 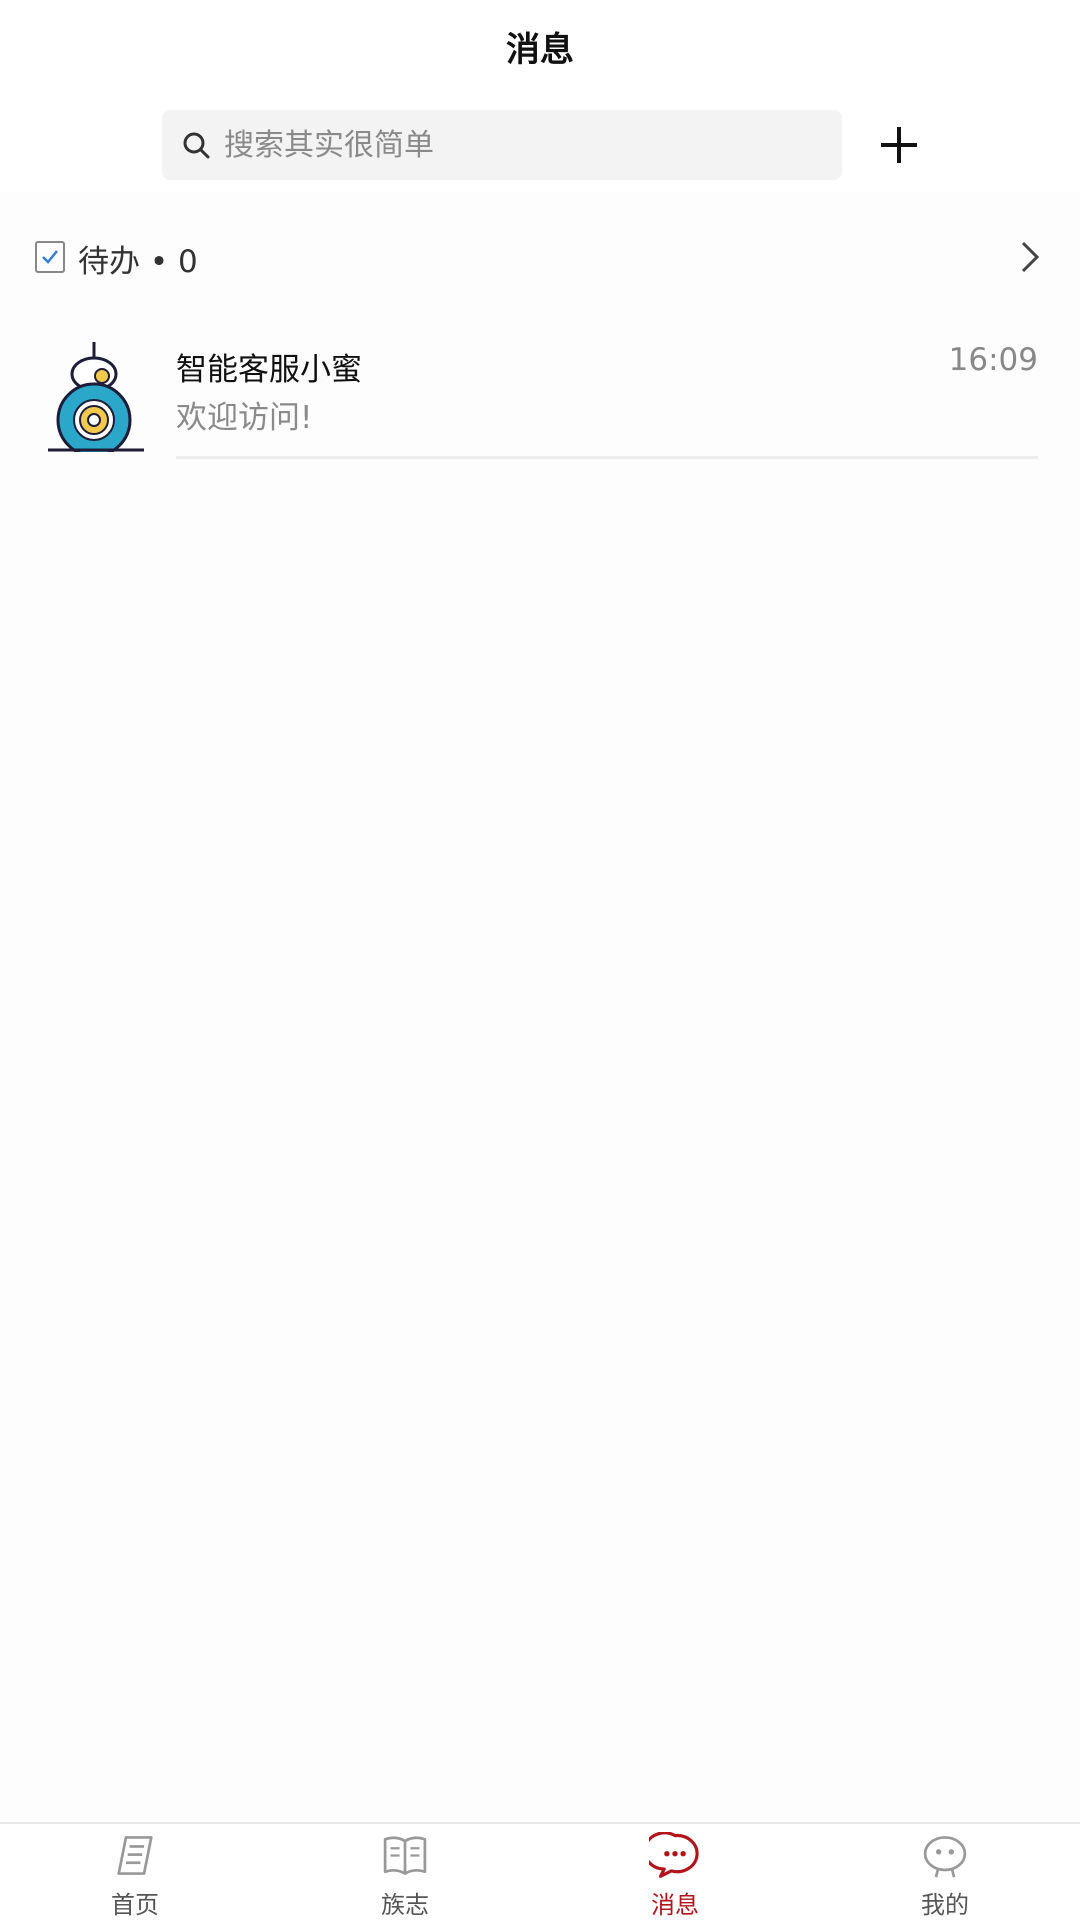 What do you see at coordinates (269, 370) in the screenshot?
I see `conversation-name: 智能客服小蜜` at bounding box center [269, 370].